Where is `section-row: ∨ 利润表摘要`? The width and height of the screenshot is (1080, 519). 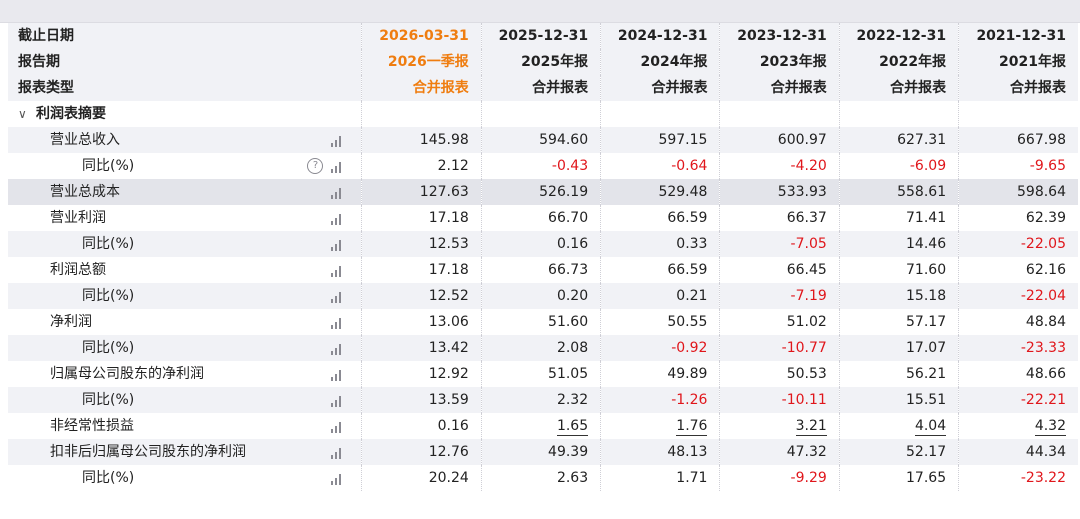 section-row: ∨ 利润表摘要 is located at coordinates (543, 114).